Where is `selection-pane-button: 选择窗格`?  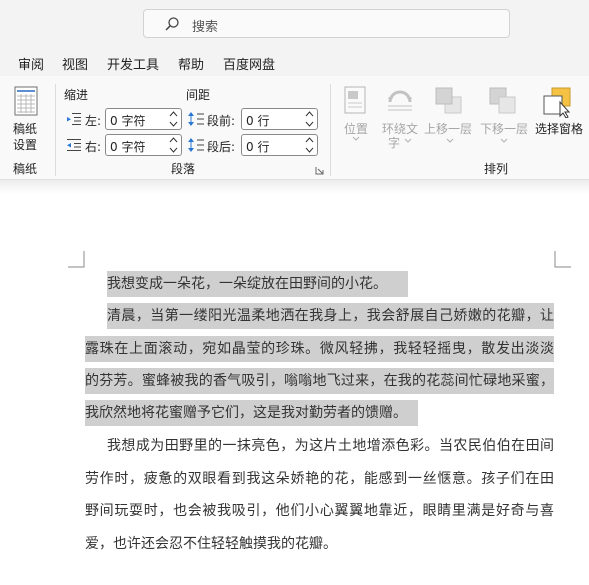
selection-pane-button: 选择窗格 is located at coordinates (559, 116).